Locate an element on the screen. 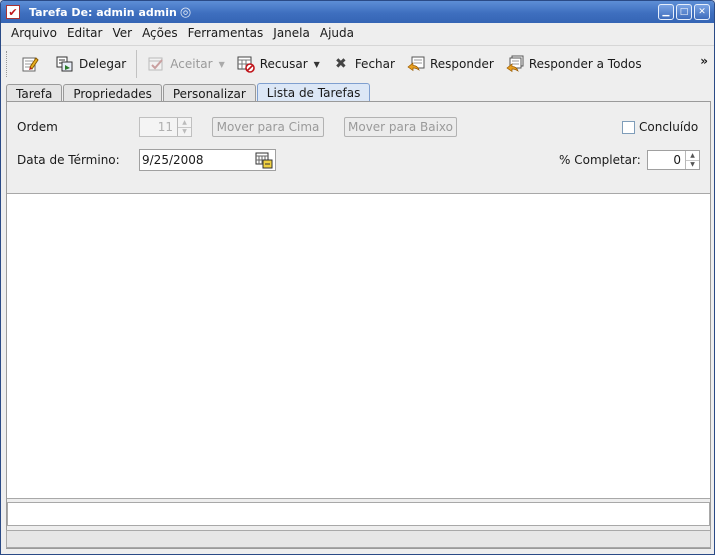  menu-janela: Janela is located at coordinates (291, 33).